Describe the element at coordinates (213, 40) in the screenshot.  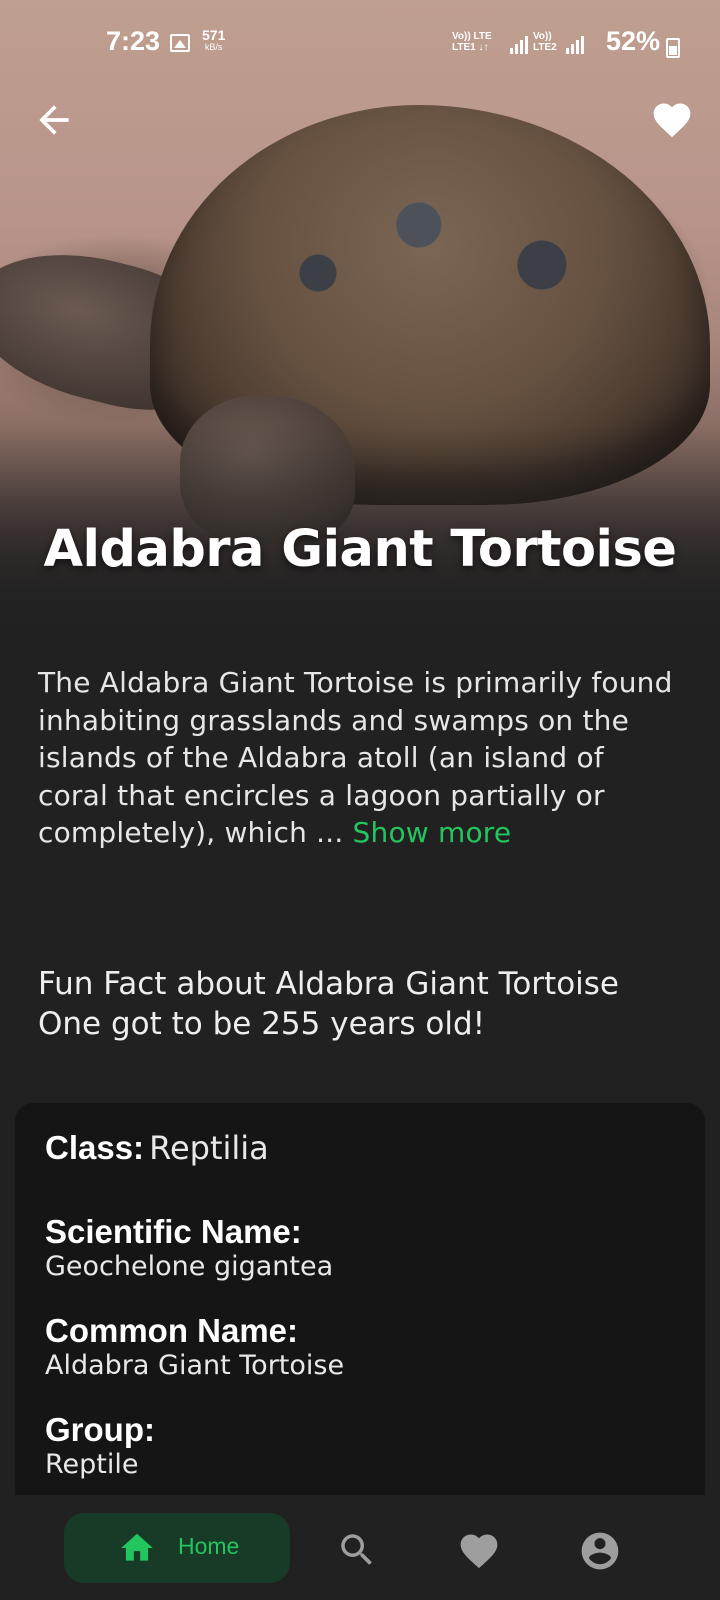
I see `network-speed: 571 kB/s` at that location.